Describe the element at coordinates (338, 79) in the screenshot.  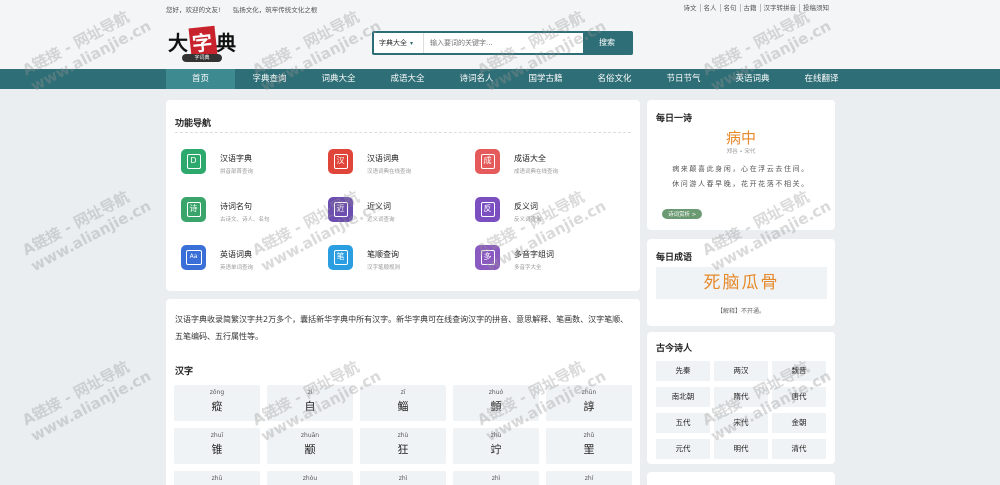
I see `nav-item-dictionary: 词典大全` at that location.